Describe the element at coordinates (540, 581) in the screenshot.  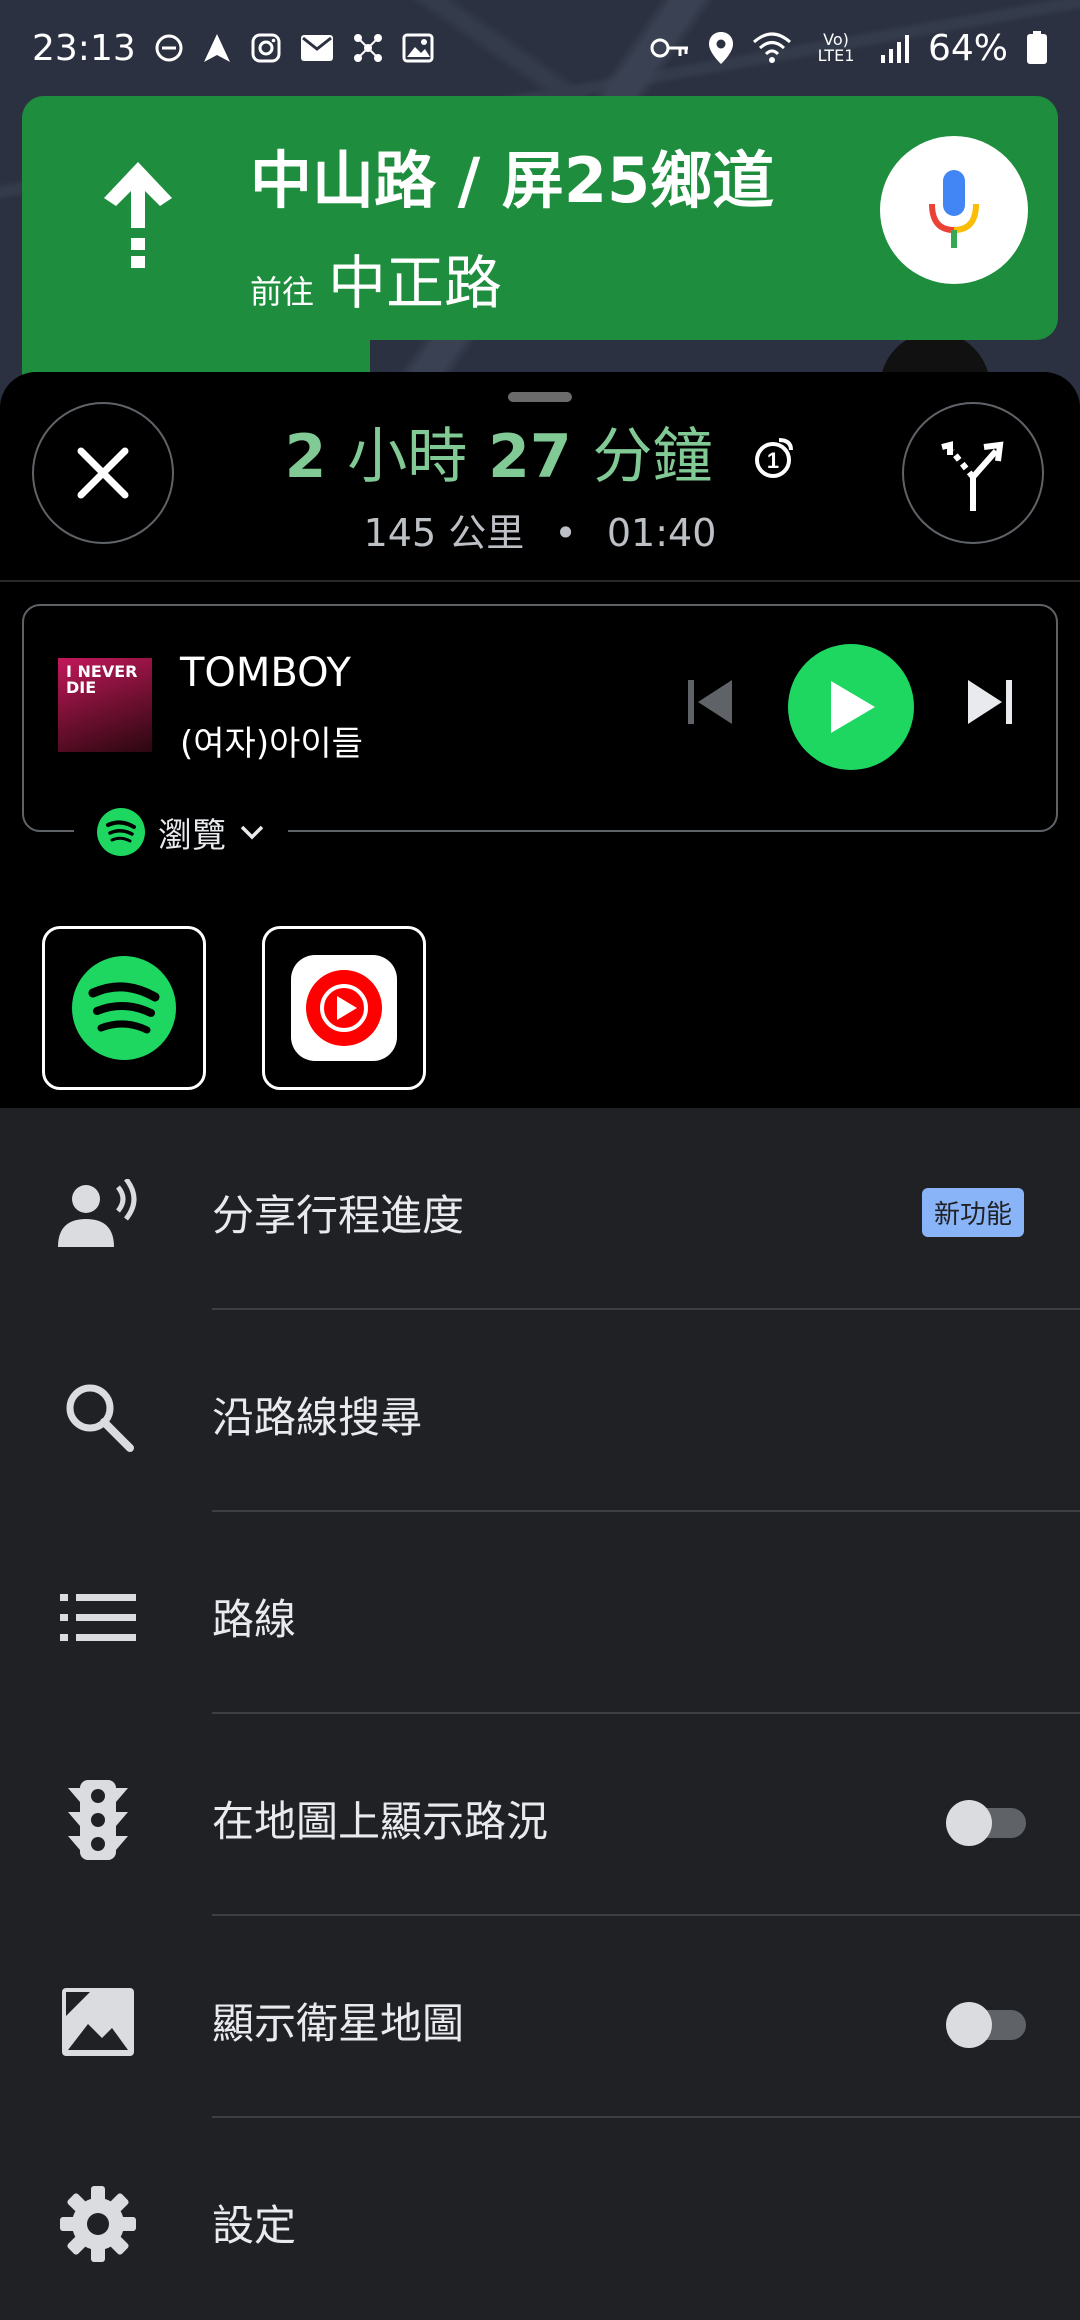
I see `sheet-divider` at that location.